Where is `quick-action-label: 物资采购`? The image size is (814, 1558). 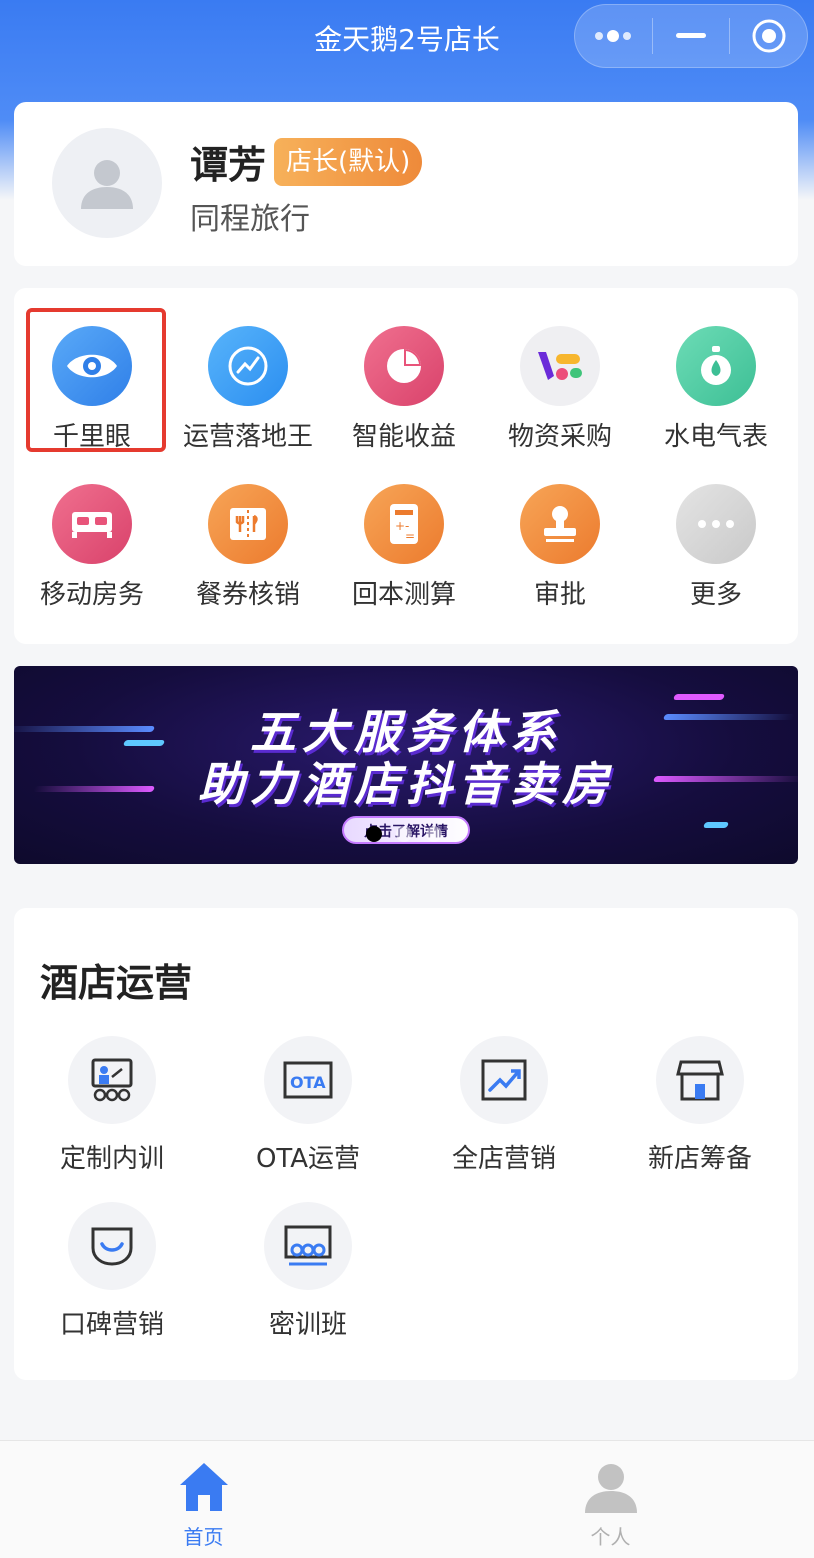 quick-action-label: 物资采购 is located at coordinates (559, 437).